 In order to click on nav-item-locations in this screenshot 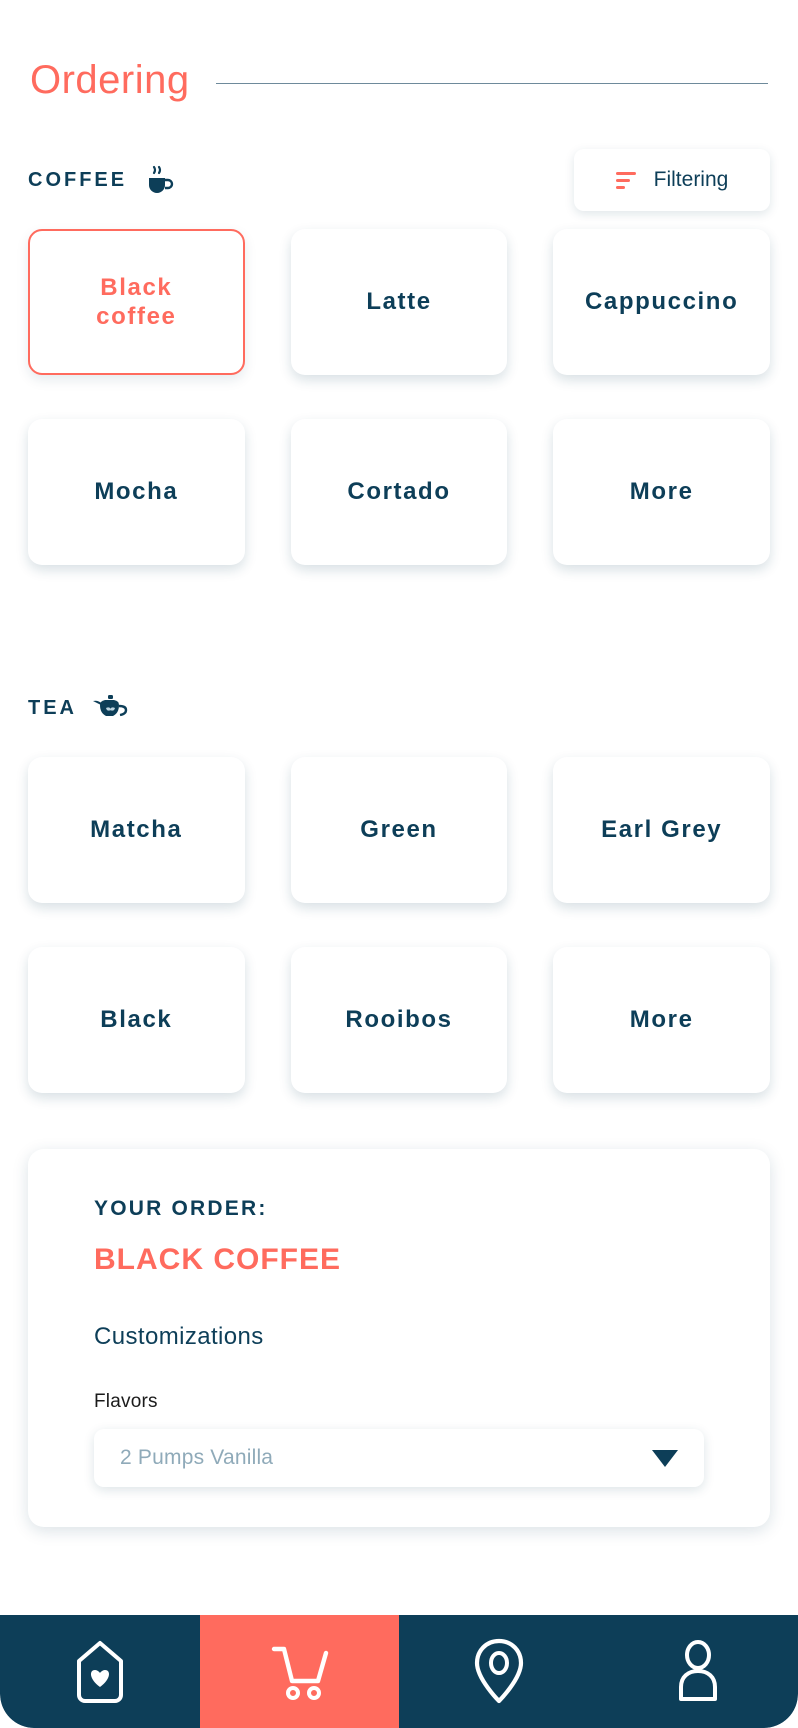, I will do `click(499, 1671)`.